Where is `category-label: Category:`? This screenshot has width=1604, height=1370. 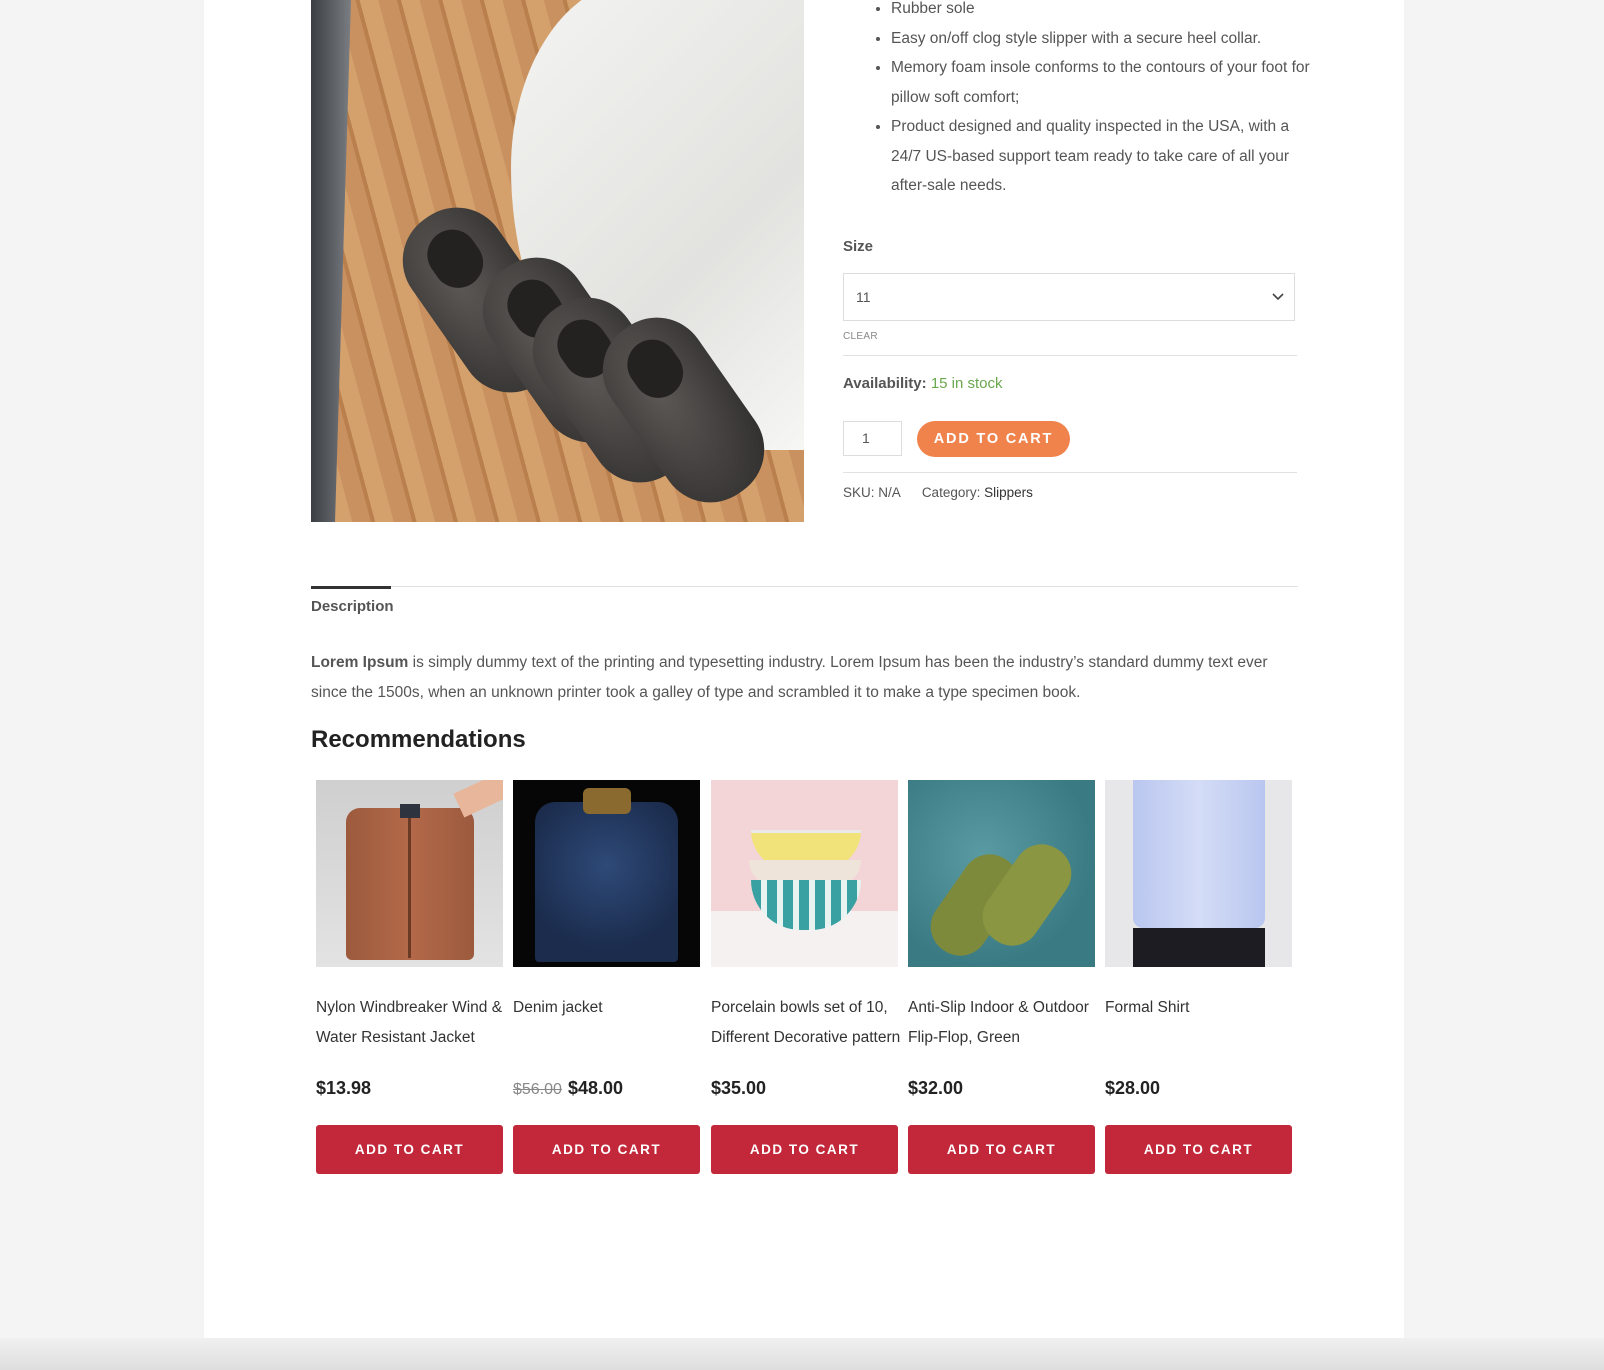
category-label: Category: is located at coordinates (951, 492).